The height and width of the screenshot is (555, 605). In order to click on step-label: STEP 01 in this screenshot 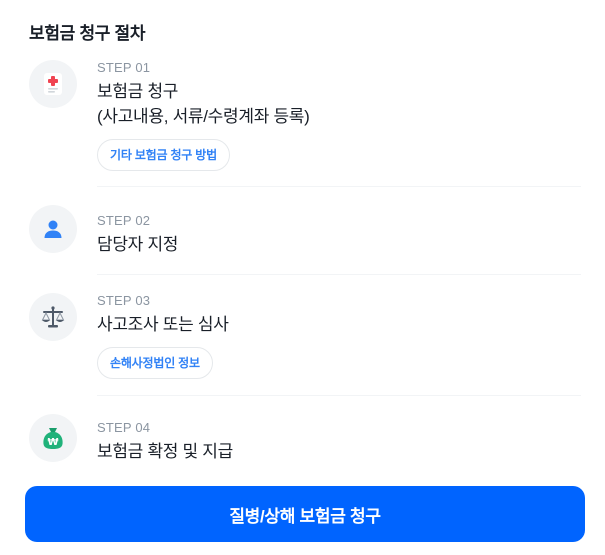, I will do `click(124, 67)`.